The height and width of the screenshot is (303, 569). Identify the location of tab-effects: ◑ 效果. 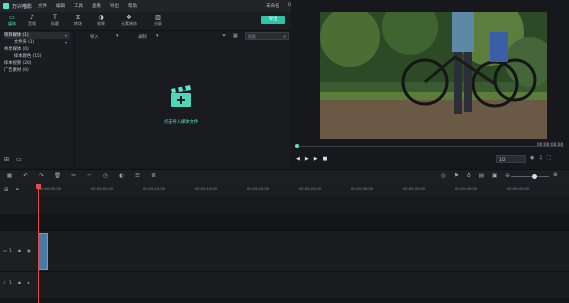
(101, 21).